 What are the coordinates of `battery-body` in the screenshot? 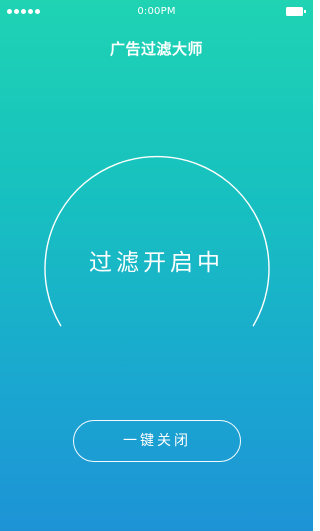 It's located at (294, 11).